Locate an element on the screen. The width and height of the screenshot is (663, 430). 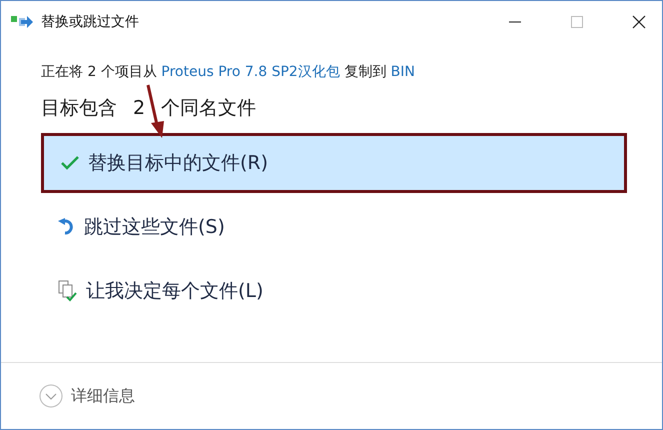
copy-status-text: 正在将 2 个项目从 Proteus Pro 7.8 SP2汉化包 复制到 BIN is located at coordinates (228, 72).